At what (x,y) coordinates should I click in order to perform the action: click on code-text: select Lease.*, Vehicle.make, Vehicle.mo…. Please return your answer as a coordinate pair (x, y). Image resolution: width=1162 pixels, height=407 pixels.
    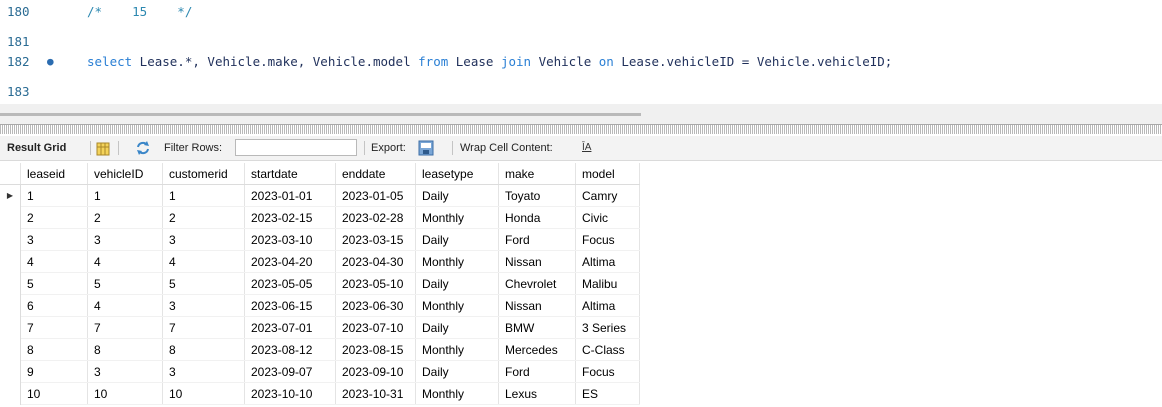
    Looking at the image, I should click on (489, 62).